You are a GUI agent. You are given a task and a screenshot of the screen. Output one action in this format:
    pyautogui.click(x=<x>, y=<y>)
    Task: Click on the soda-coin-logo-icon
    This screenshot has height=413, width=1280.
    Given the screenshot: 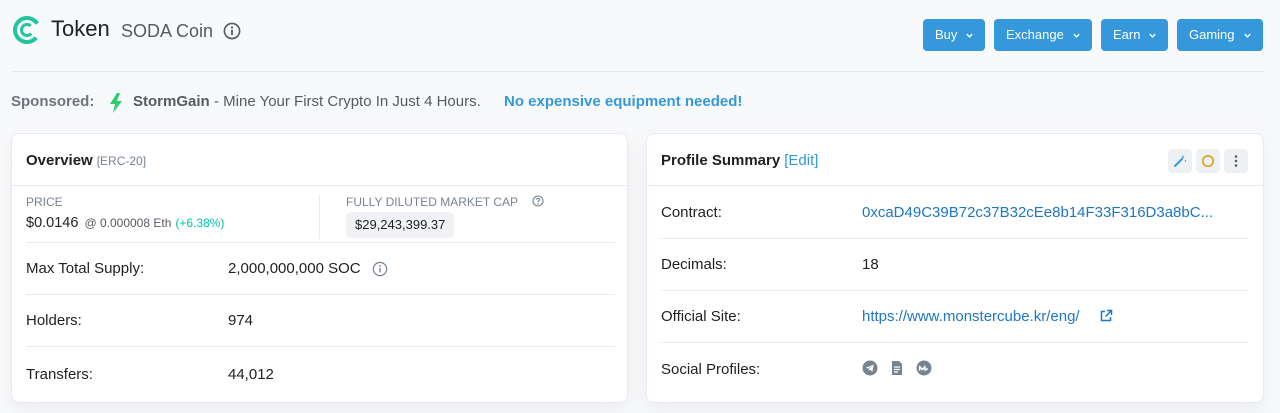 What is the action you would take?
    pyautogui.click(x=27, y=30)
    